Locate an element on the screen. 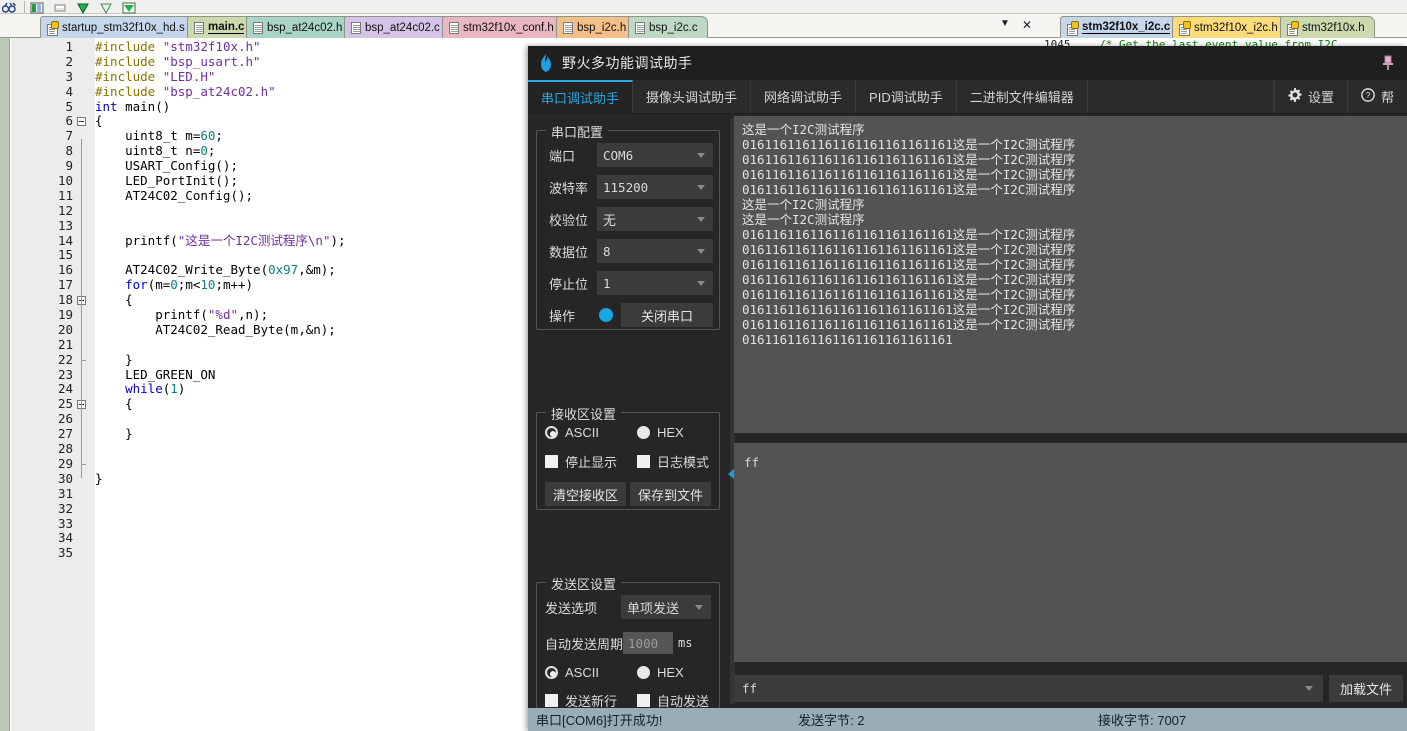  serial-config-select-1: 115200 is located at coordinates (655, 187).